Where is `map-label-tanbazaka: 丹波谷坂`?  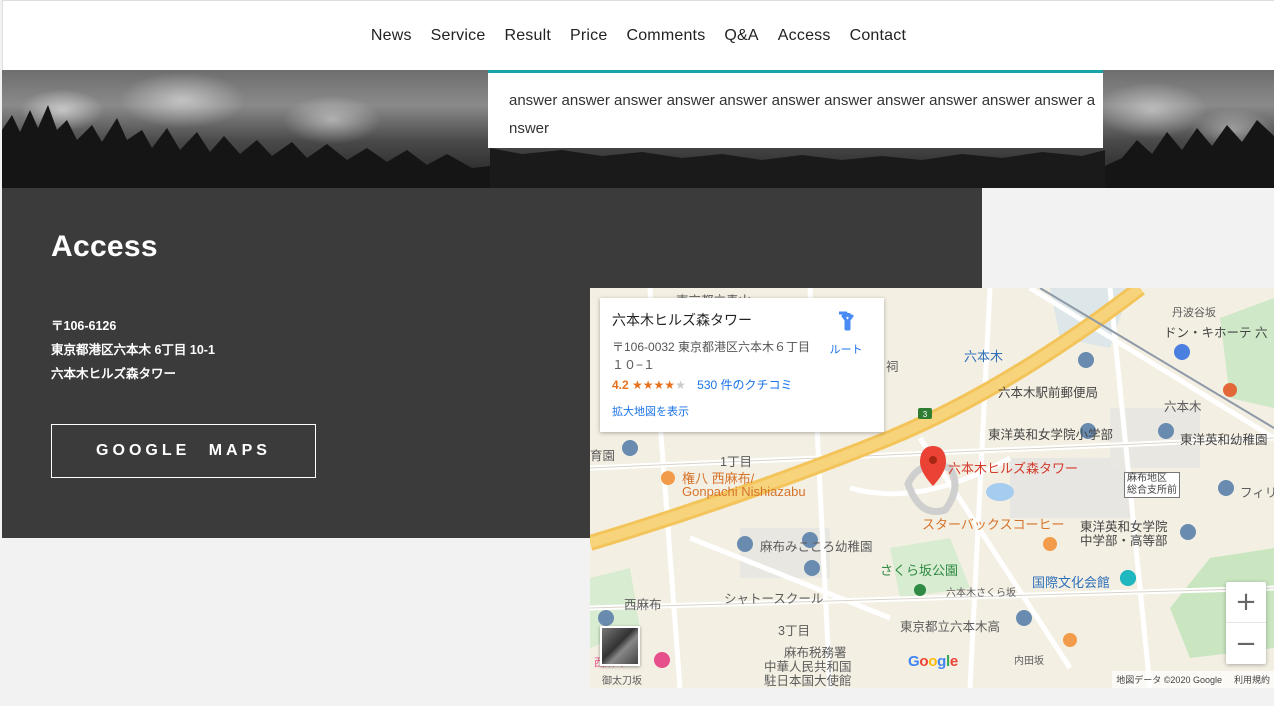
map-label-tanbazaka: 丹波谷坂 is located at coordinates (1194, 313).